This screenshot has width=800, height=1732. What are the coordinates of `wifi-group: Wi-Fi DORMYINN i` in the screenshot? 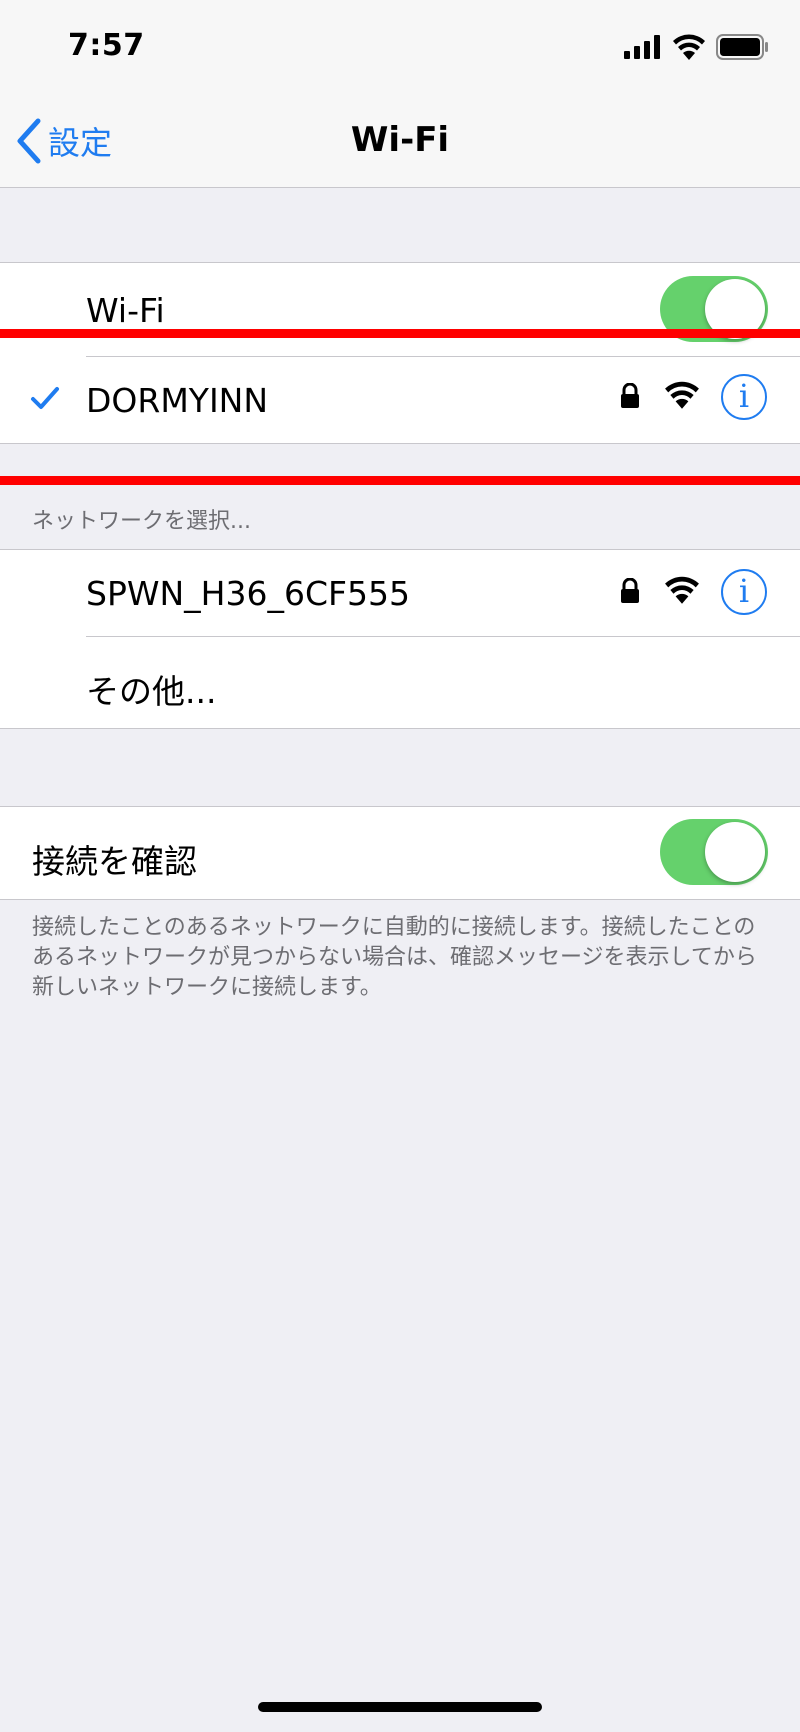 It's located at (400, 353).